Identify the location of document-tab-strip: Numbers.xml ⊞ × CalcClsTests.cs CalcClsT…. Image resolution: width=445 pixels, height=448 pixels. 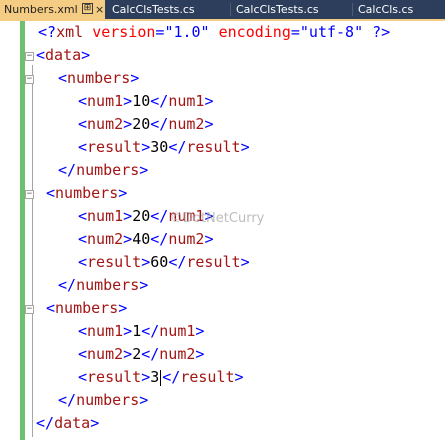
(222, 9).